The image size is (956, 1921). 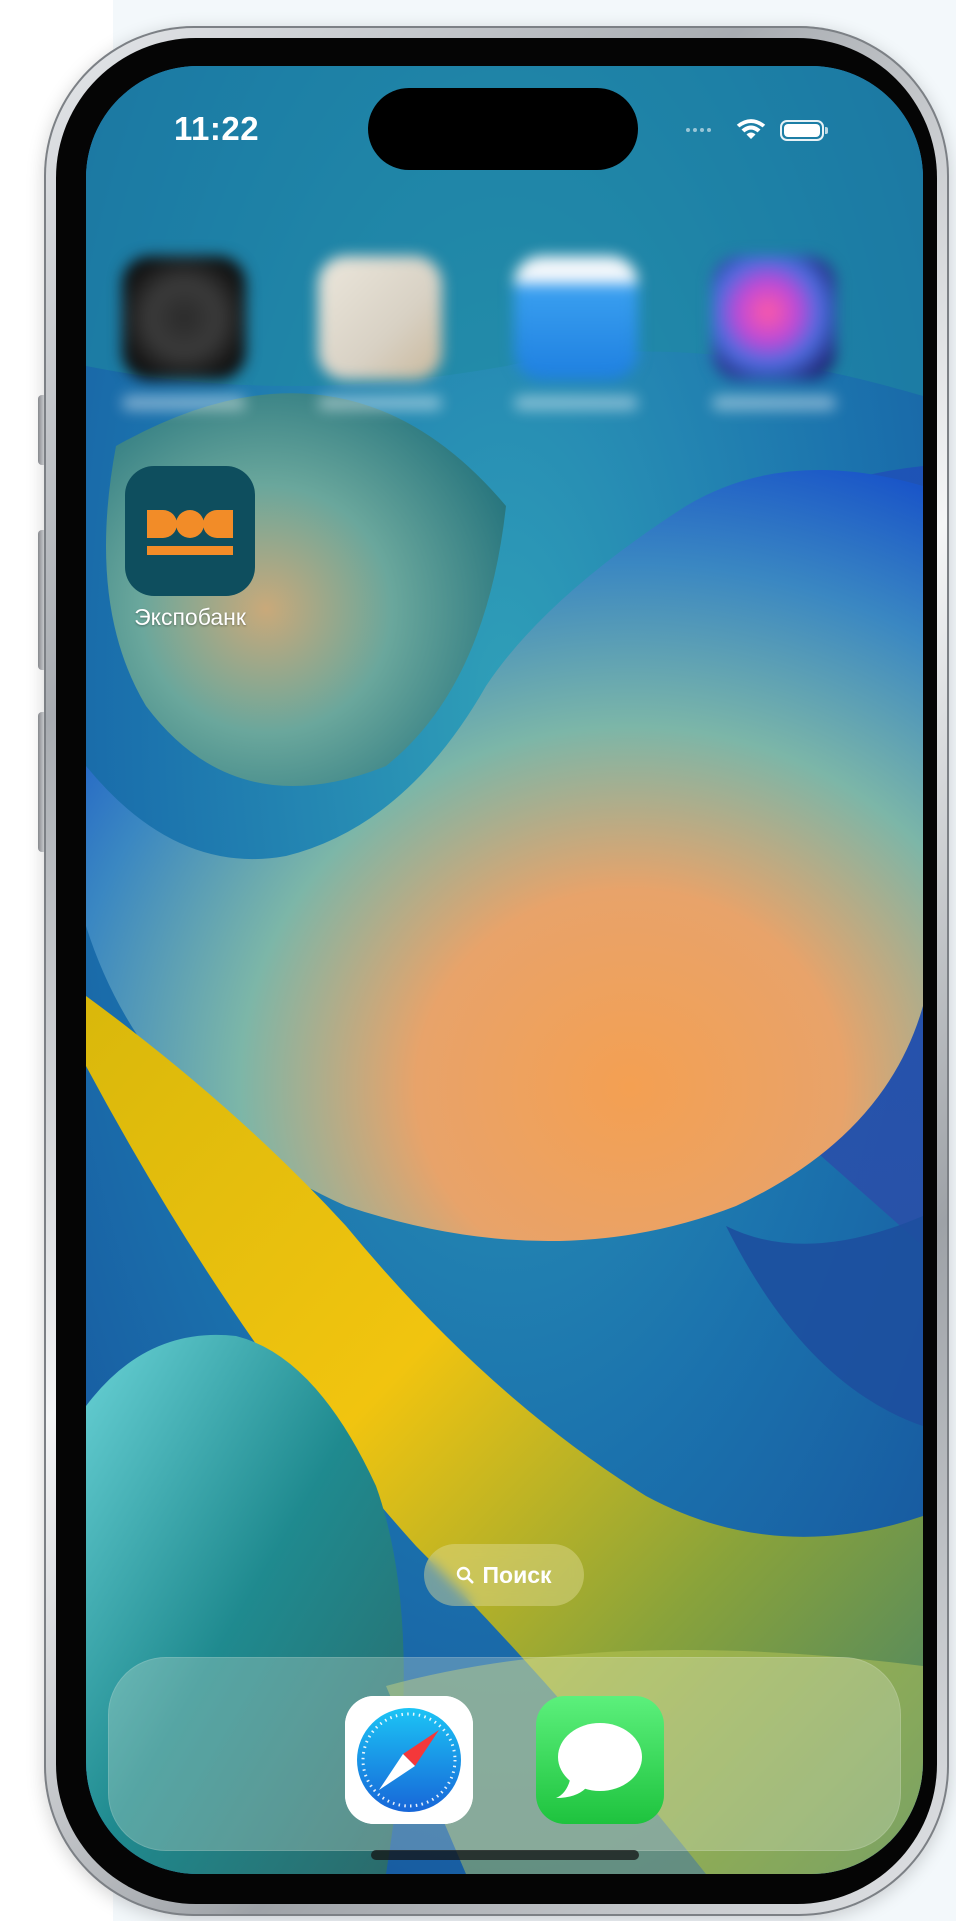 I want to click on status-icons, so click(x=757, y=130).